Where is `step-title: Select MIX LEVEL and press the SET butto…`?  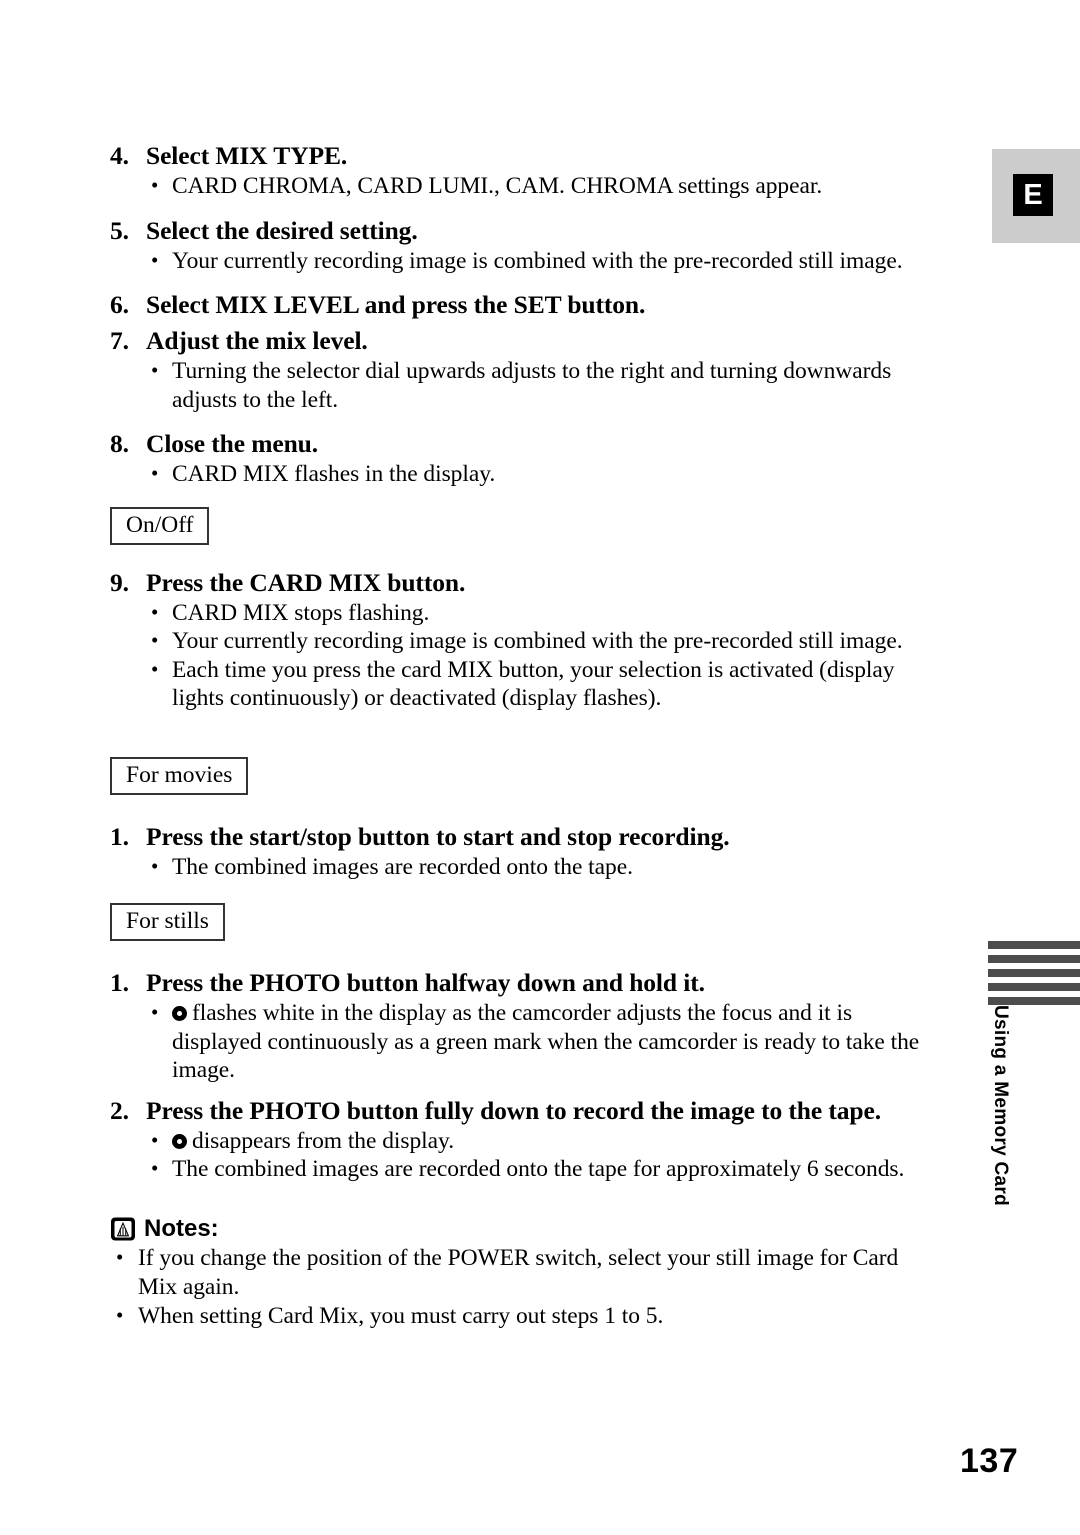 step-title: Select MIX LEVEL and press the SET butto… is located at coordinates (396, 304).